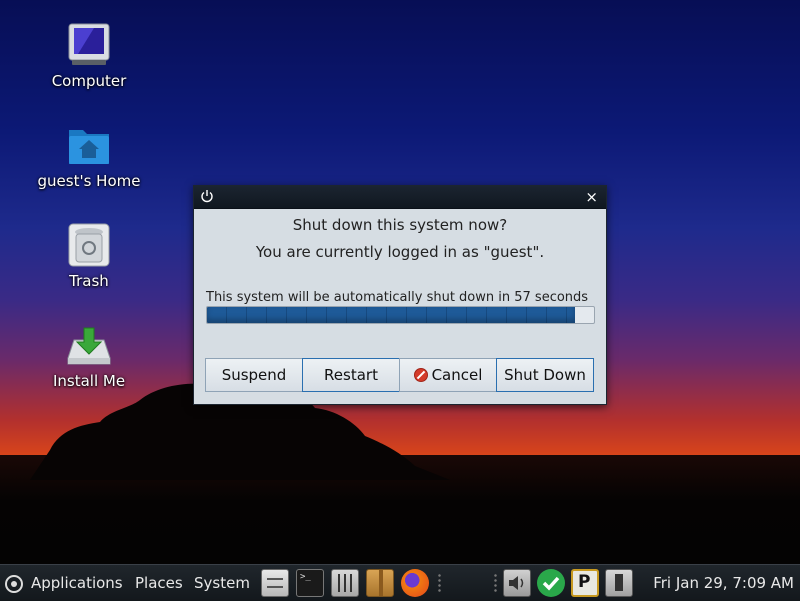 The image size is (800, 601). I want to click on shutdown-button: Shut Down, so click(545, 375).